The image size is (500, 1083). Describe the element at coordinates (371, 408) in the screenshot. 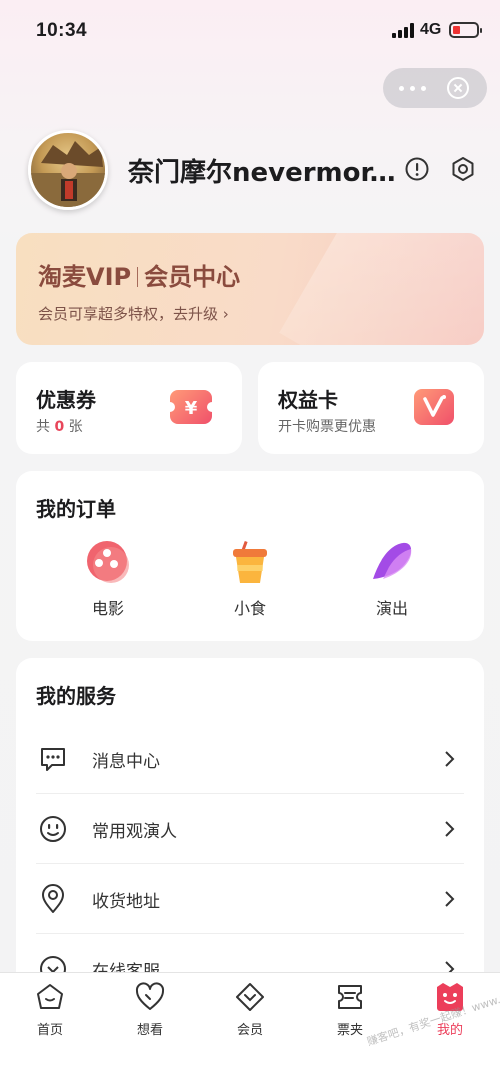

I see `rights-card: 权益卡 开卡购票更优惠` at that location.